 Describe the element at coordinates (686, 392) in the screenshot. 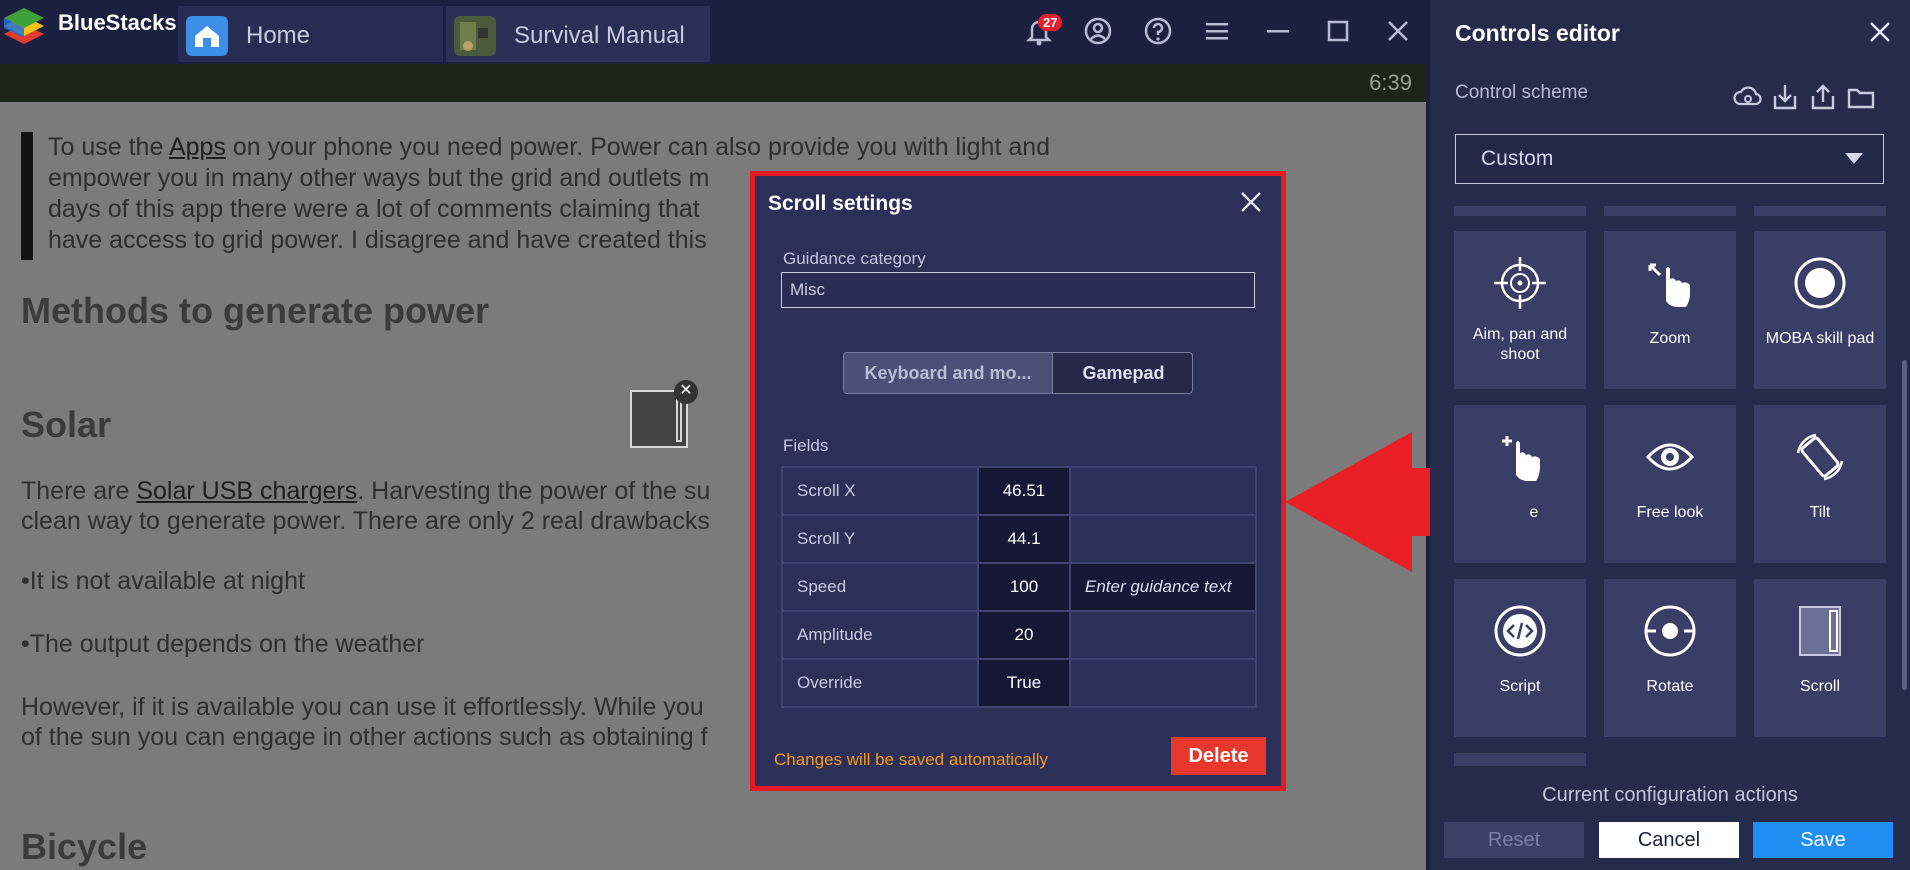

I see `remove-control-icon: ✕` at that location.